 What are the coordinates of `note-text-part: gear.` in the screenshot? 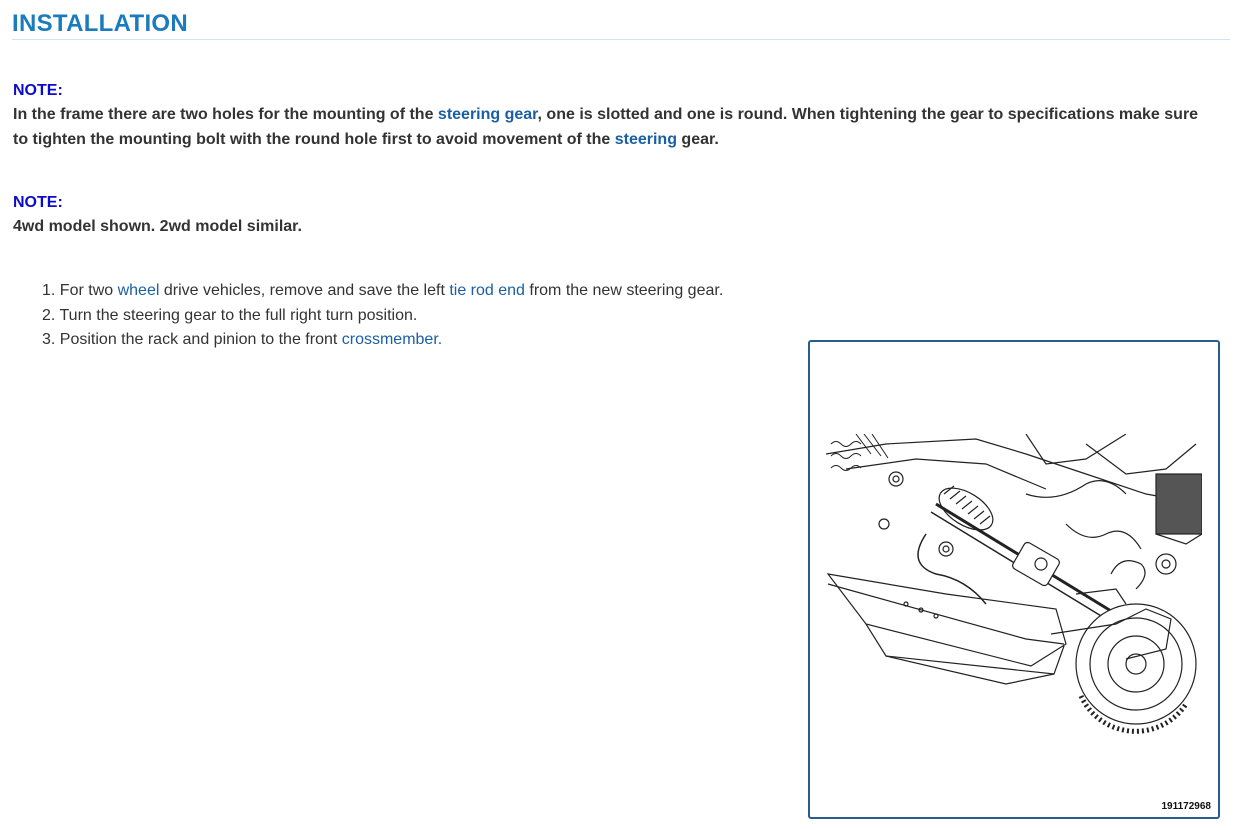 It's located at (697, 139).